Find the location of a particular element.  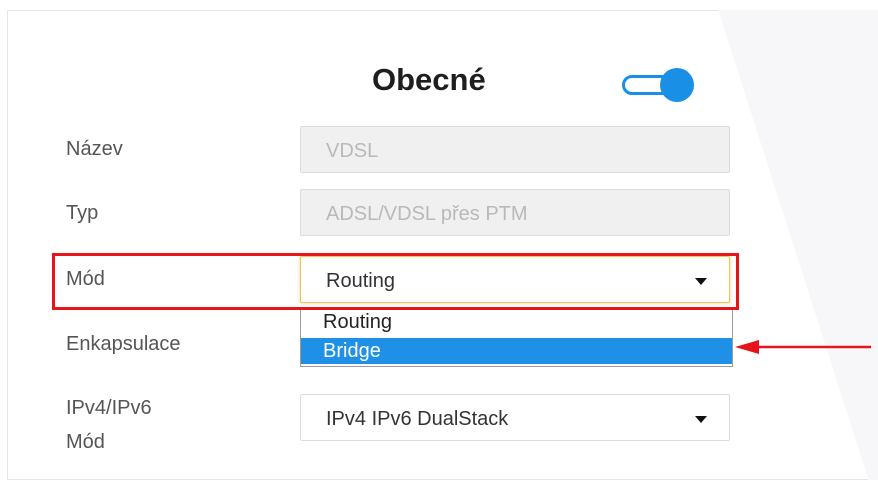

mode-option-bridge: Bridge is located at coordinates (516, 351).